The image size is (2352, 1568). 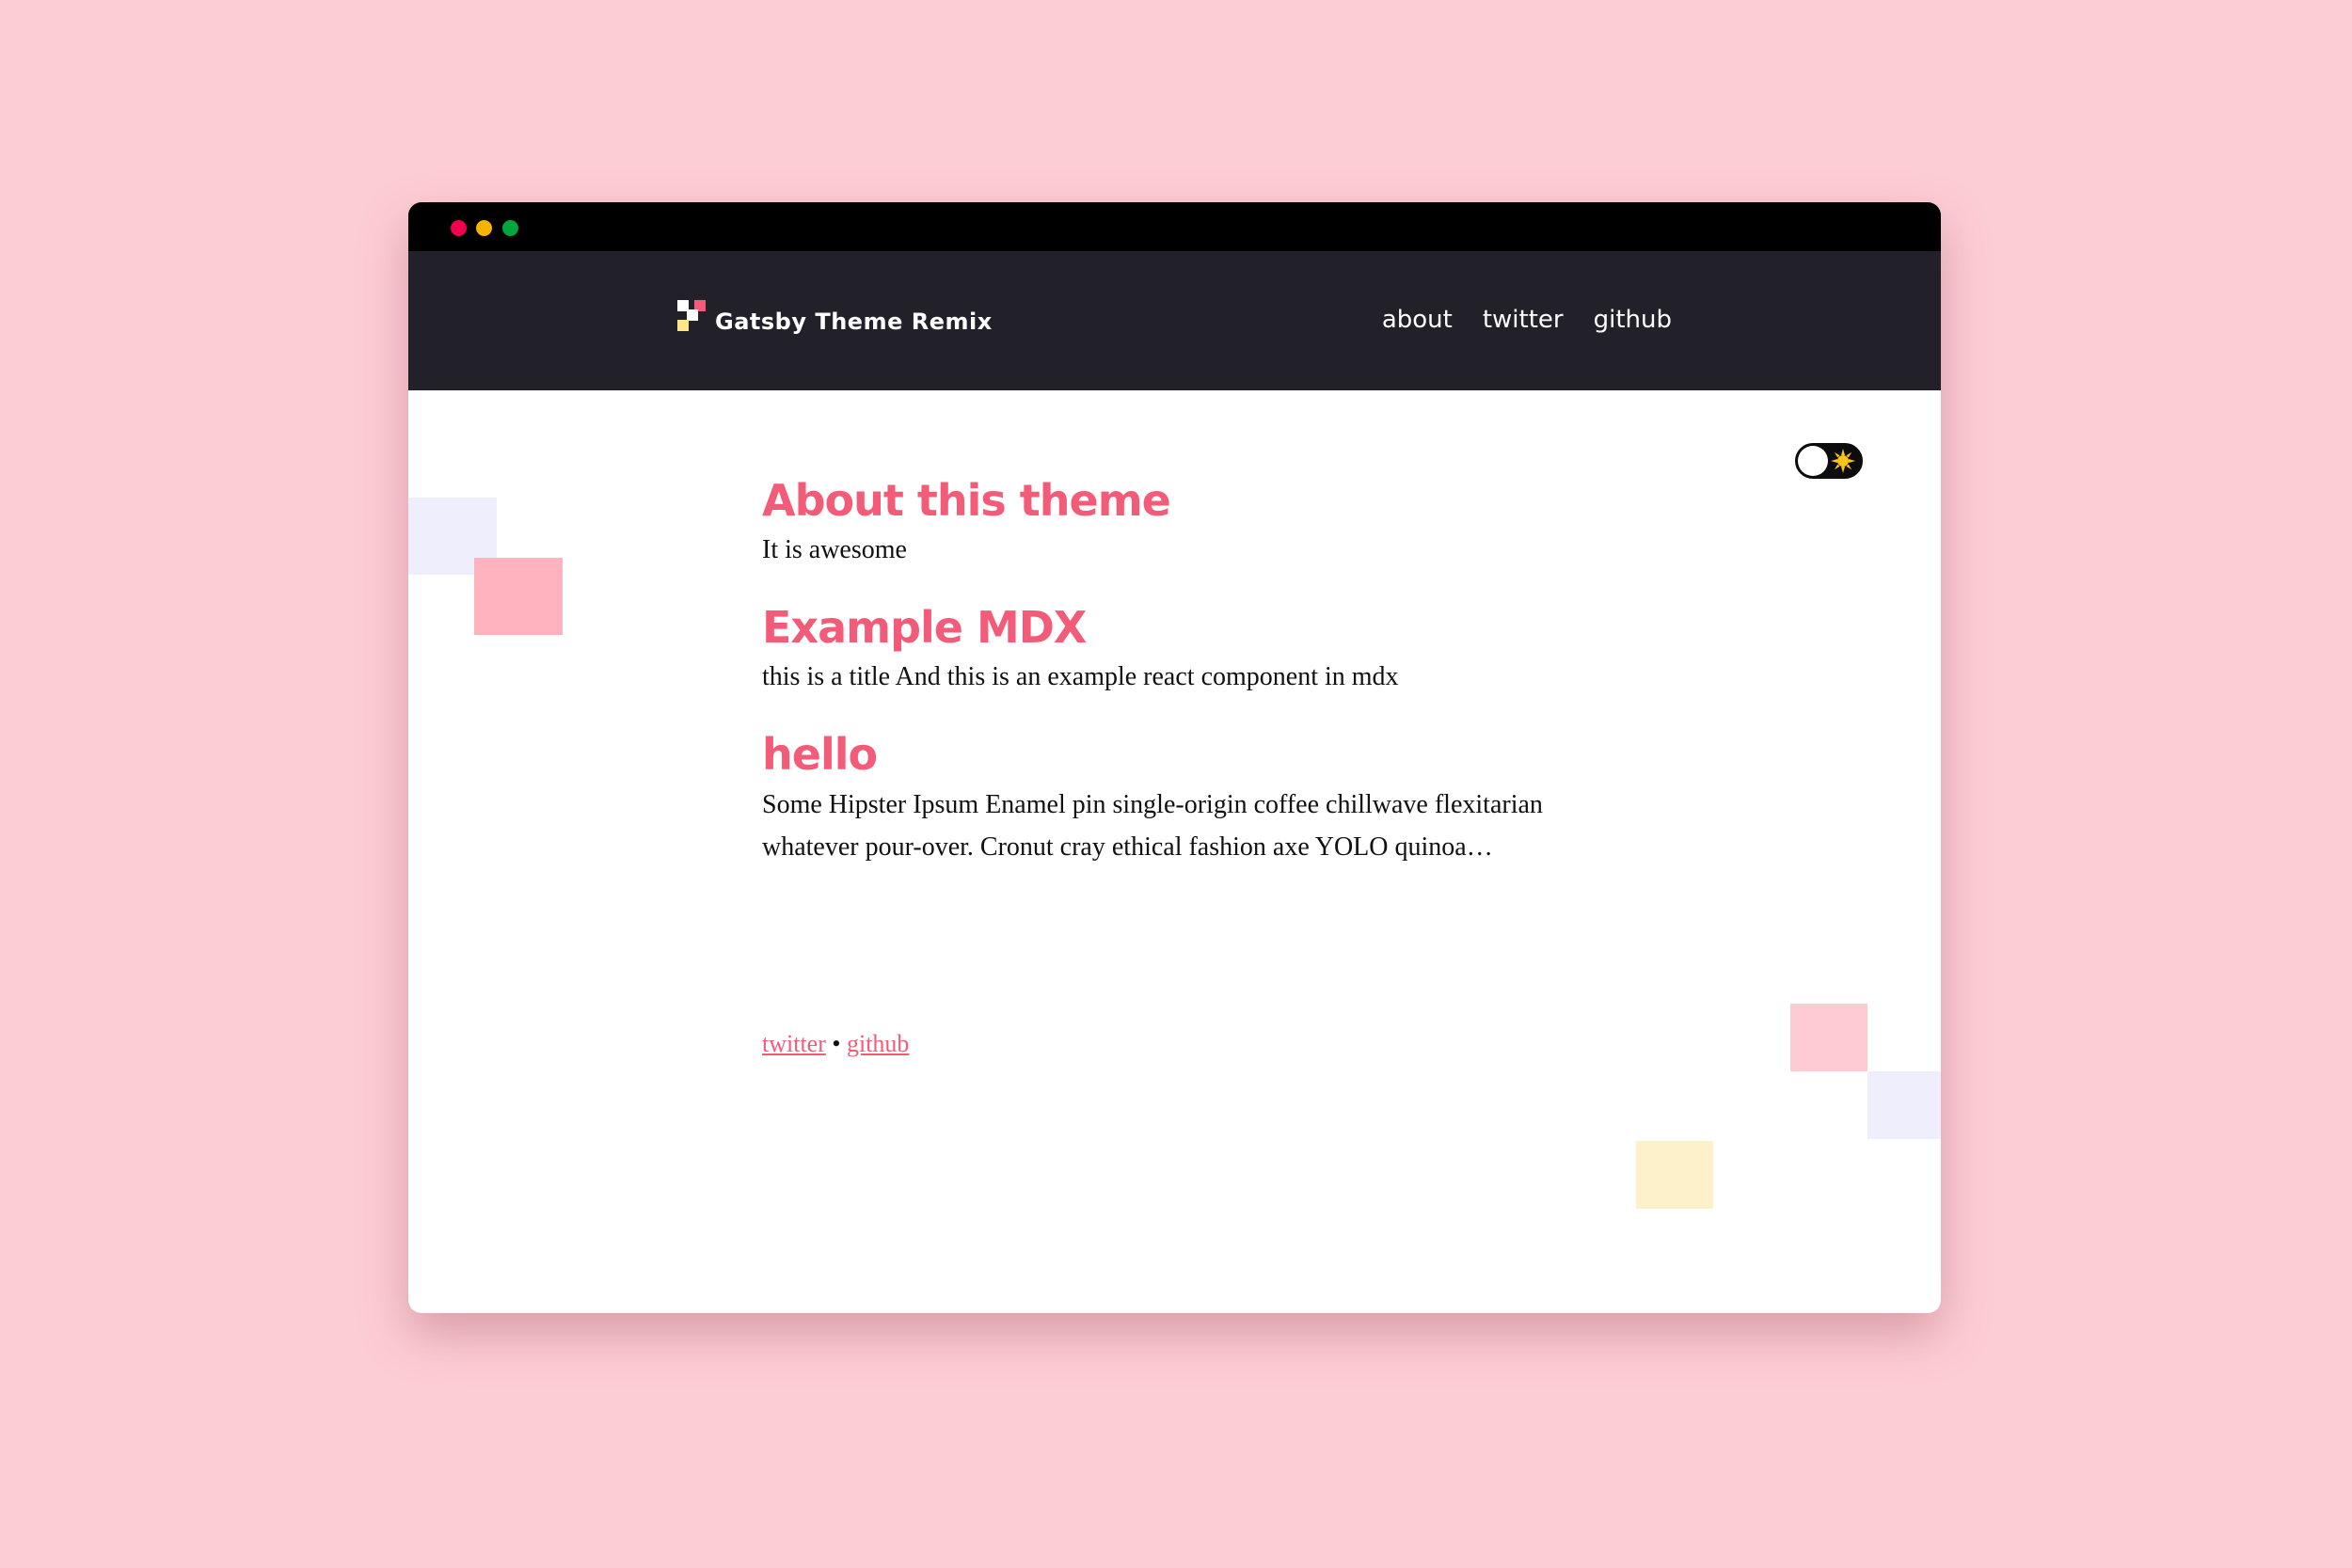 What do you see at coordinates (1843, 461) in the screenshot?
I see `sun-icon` at bounding box center [1843, 461].